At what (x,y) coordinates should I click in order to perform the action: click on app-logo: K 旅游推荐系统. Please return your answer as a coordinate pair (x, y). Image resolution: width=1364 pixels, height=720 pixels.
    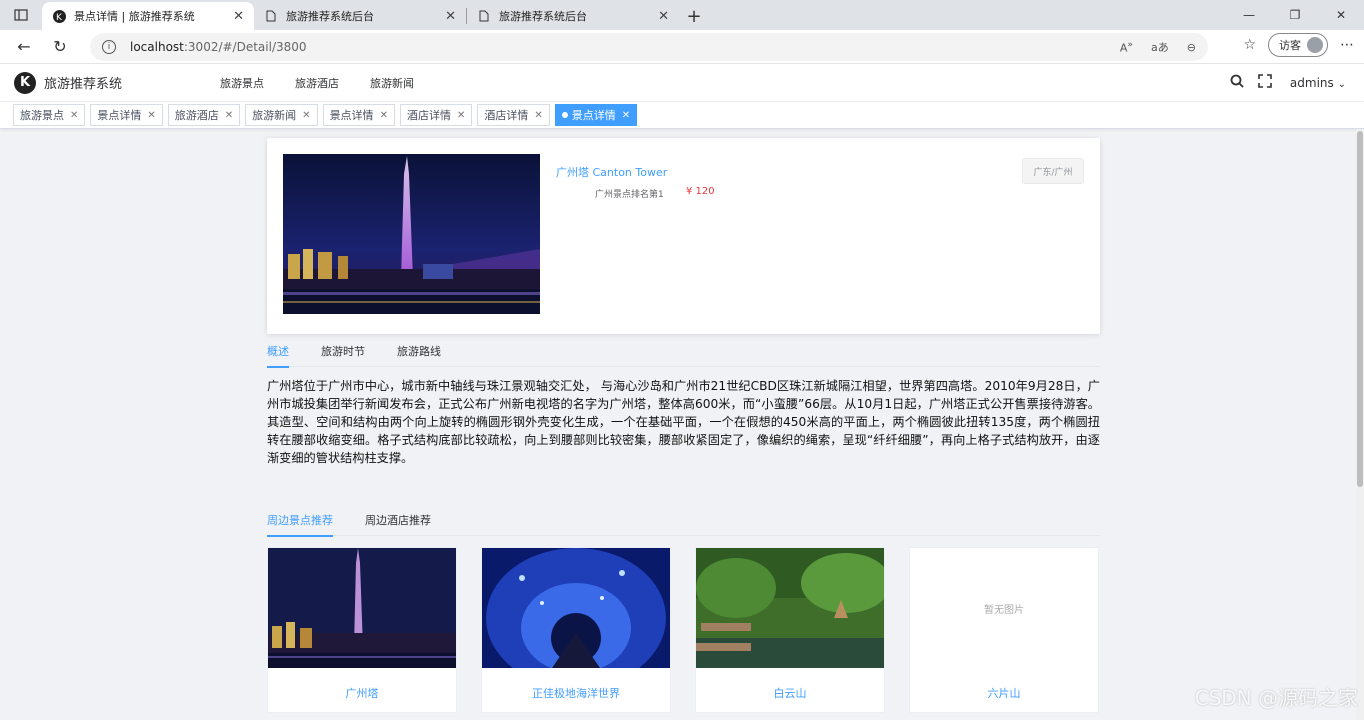
    Looking at the image, I should click on (109, 82).